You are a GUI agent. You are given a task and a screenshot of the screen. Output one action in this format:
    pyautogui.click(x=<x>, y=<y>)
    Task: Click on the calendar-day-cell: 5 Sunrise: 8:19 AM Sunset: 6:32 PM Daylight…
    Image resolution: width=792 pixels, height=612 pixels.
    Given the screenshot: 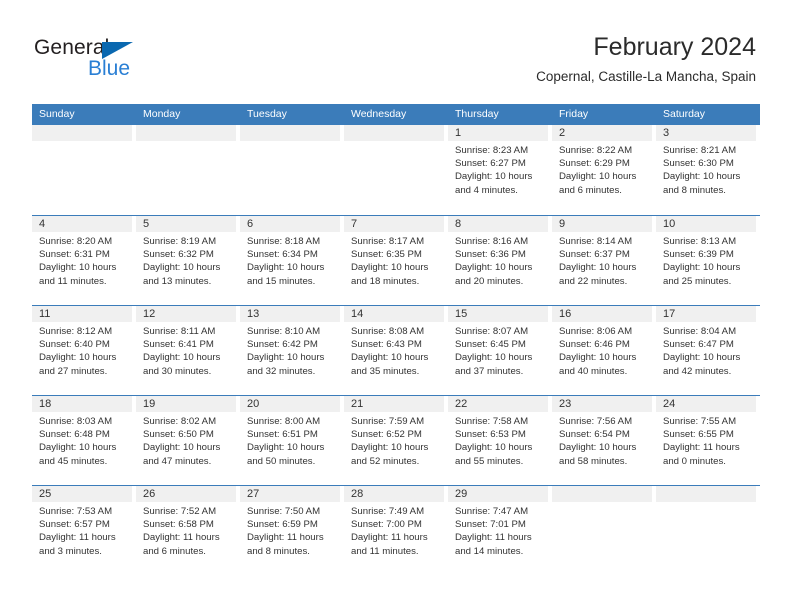 What is the action you would take?
    pyautogui.click(x=188, y=260)
    